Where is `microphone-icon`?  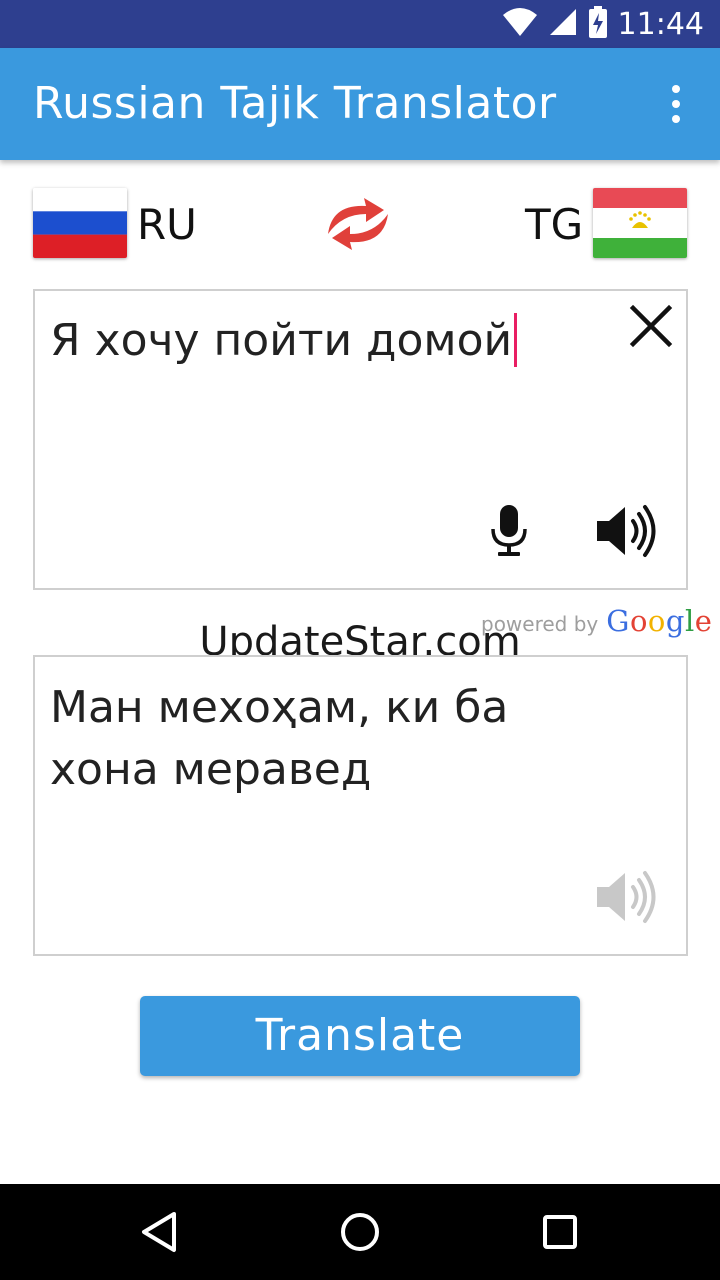
microphone-icon is located at coordinates (509, 531).